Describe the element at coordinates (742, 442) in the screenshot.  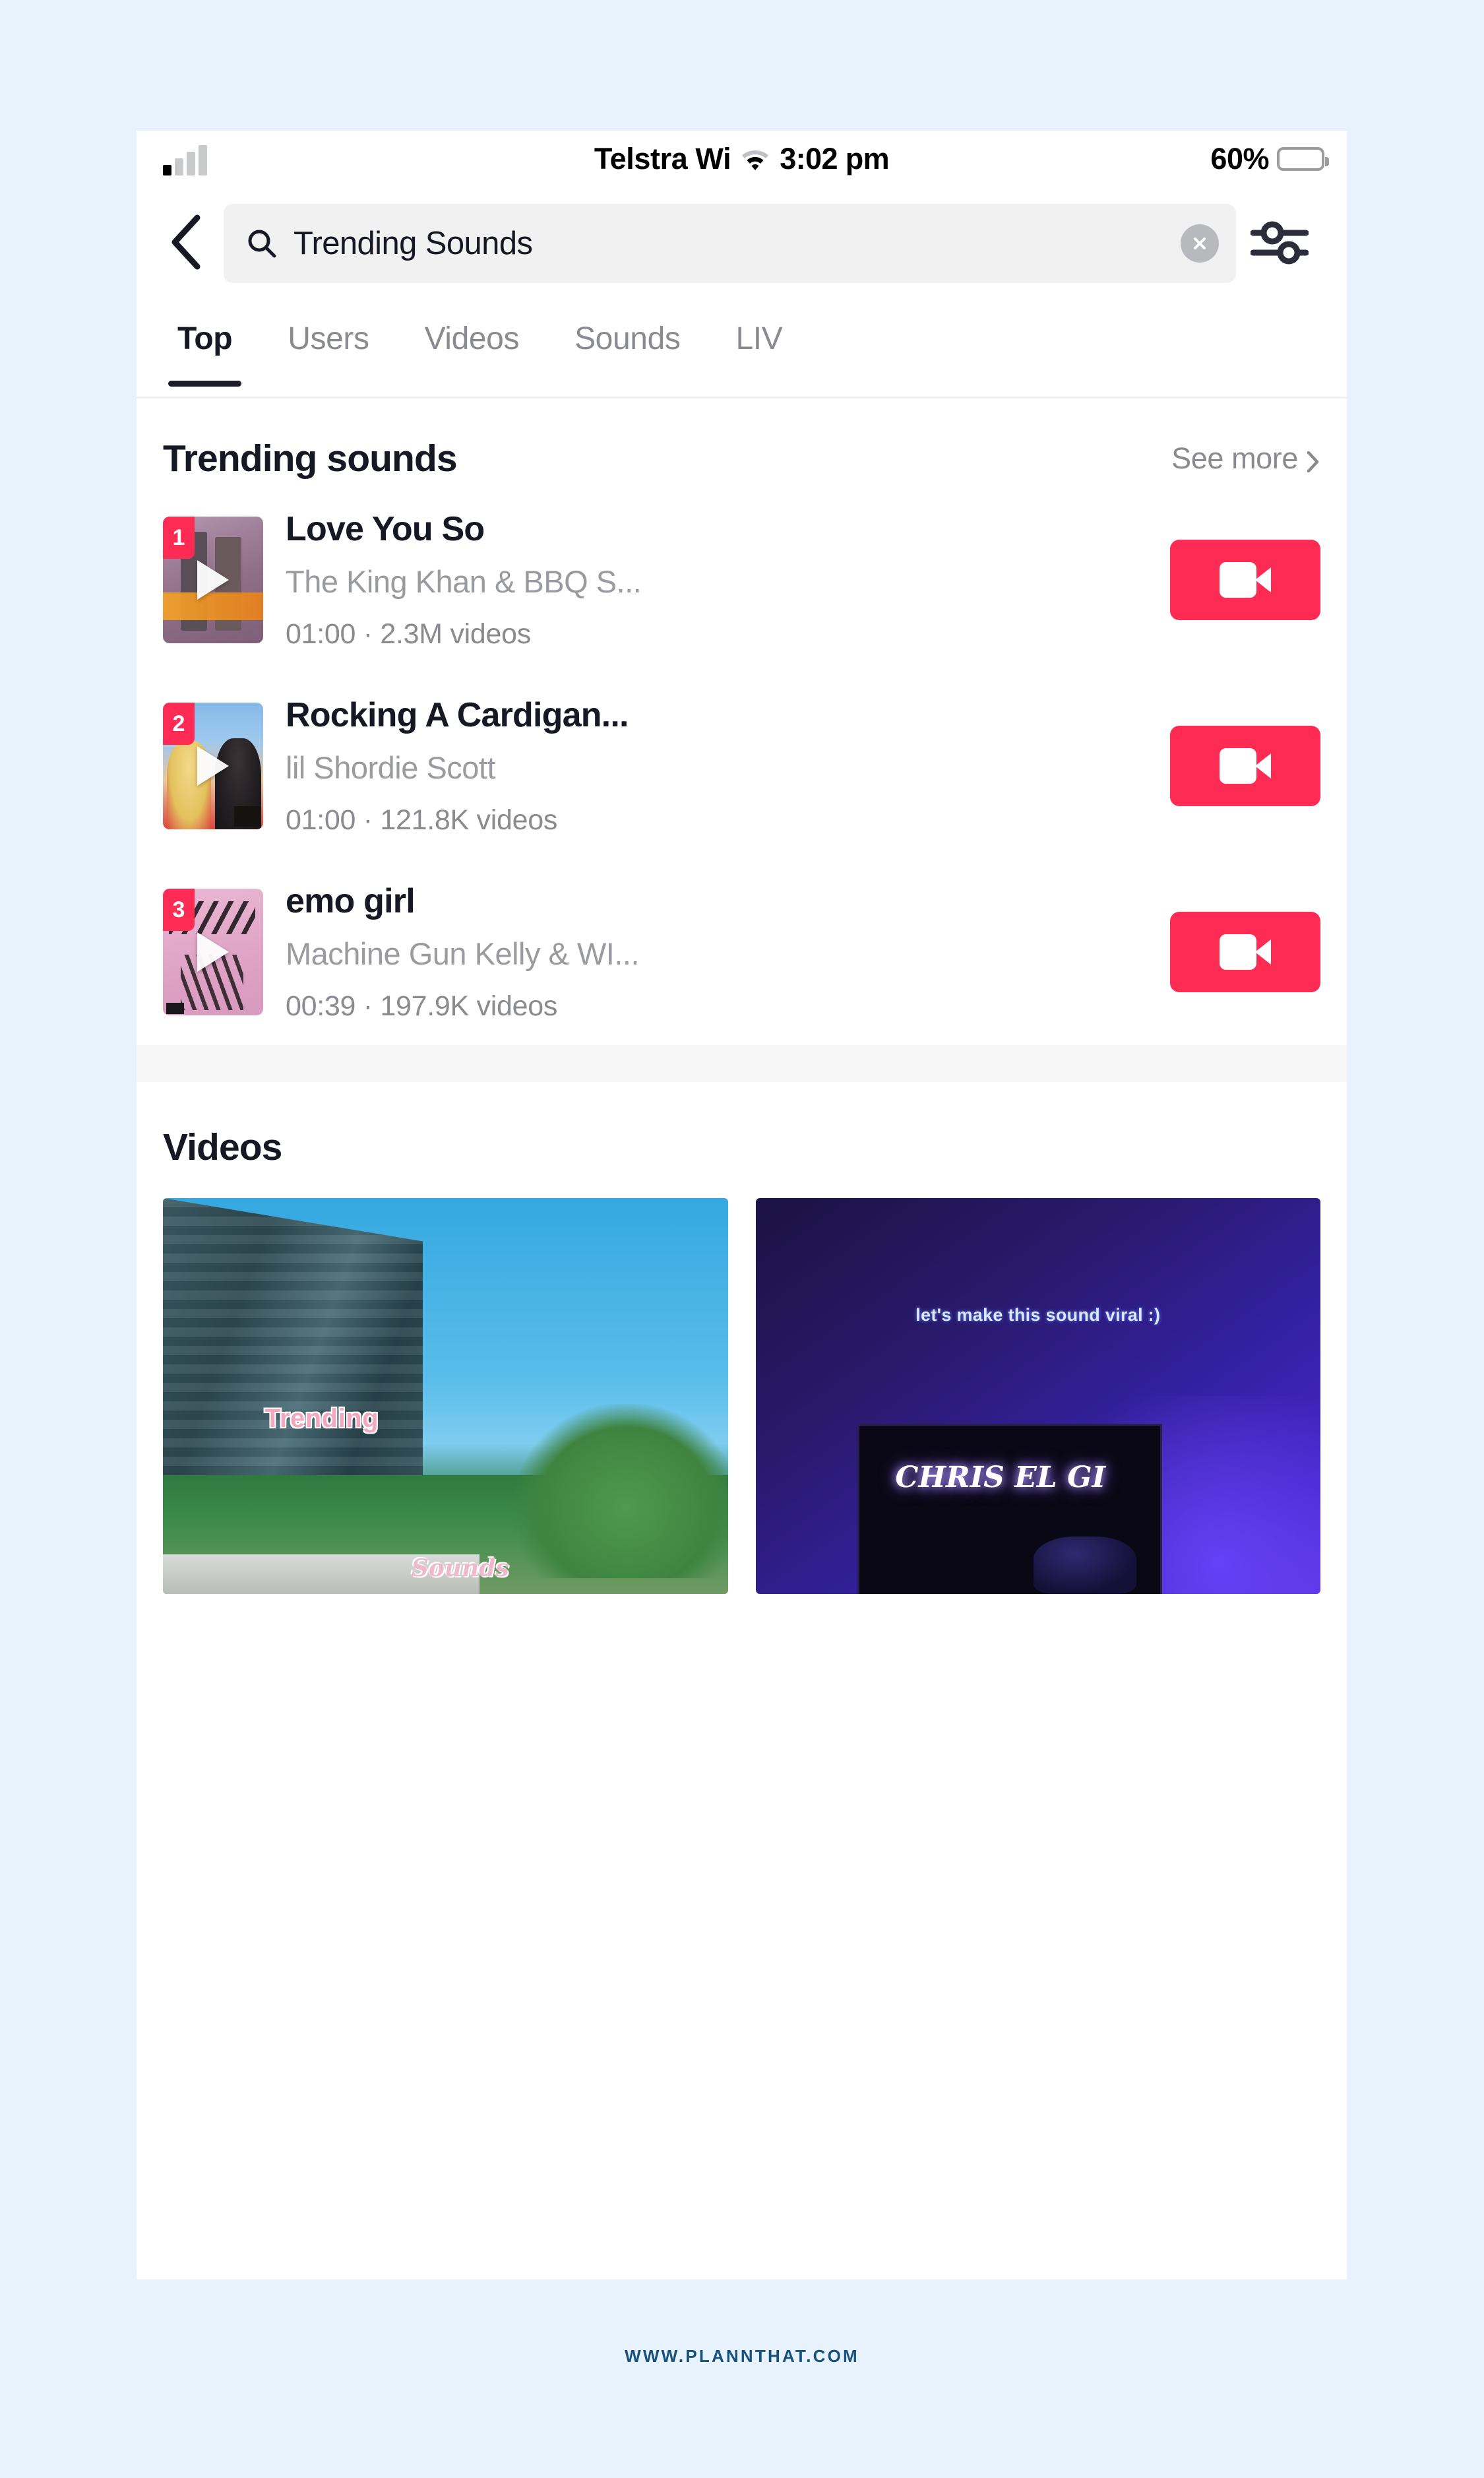
I see `trending-sounds-header: Trending sounds See more` at that location.